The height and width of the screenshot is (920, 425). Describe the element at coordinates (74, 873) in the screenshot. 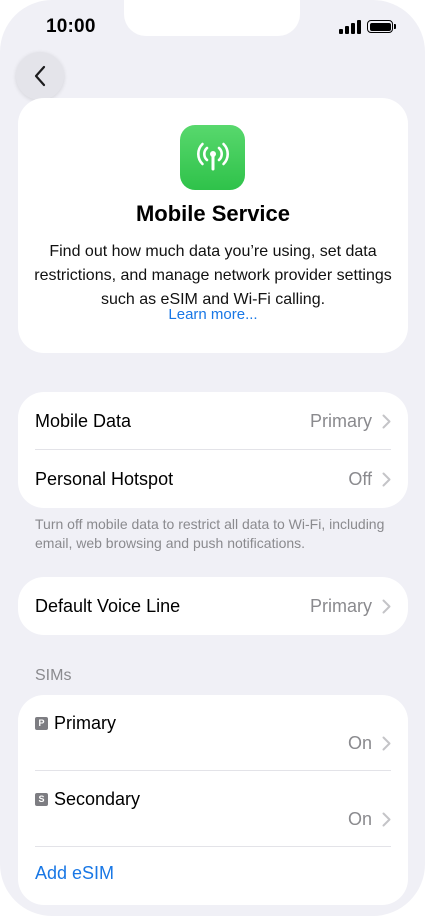

I see `add-esim-button: Add eSIM` at that location.